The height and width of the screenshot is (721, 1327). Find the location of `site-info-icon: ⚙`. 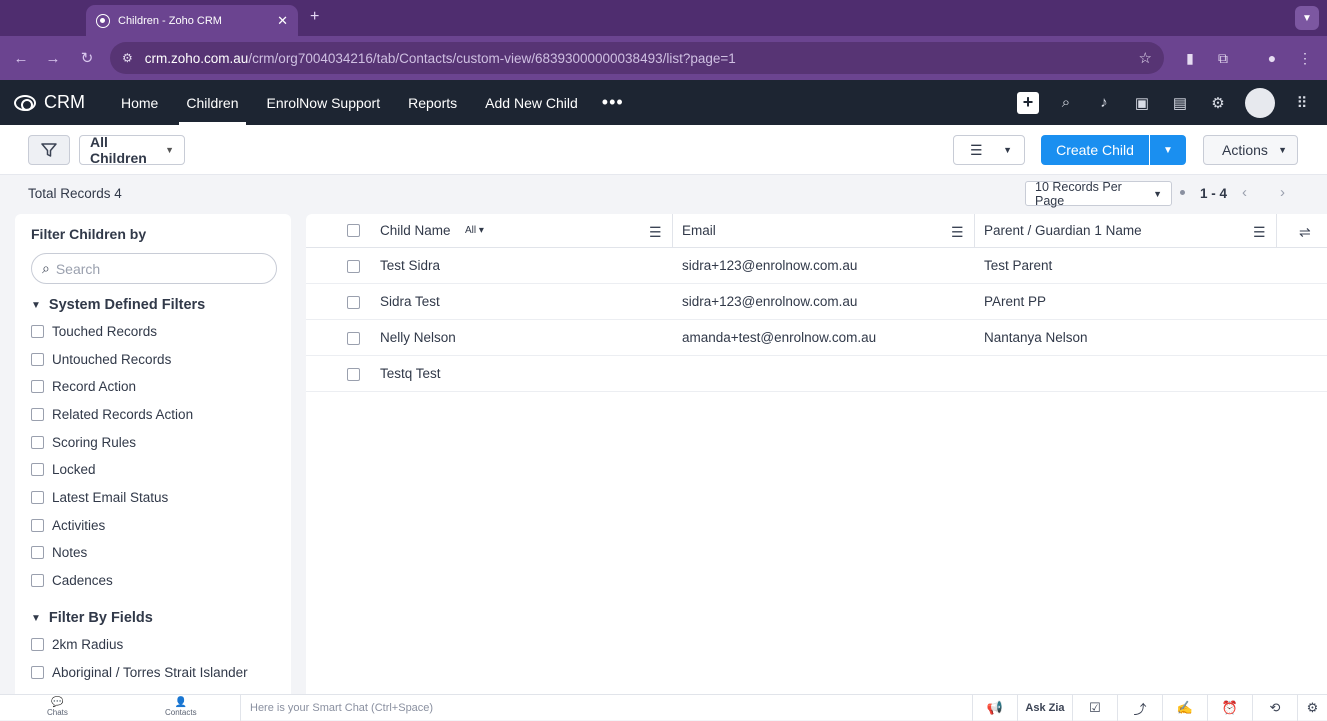

site-info-icon: ⚙ is located at coordinates (127, 58).